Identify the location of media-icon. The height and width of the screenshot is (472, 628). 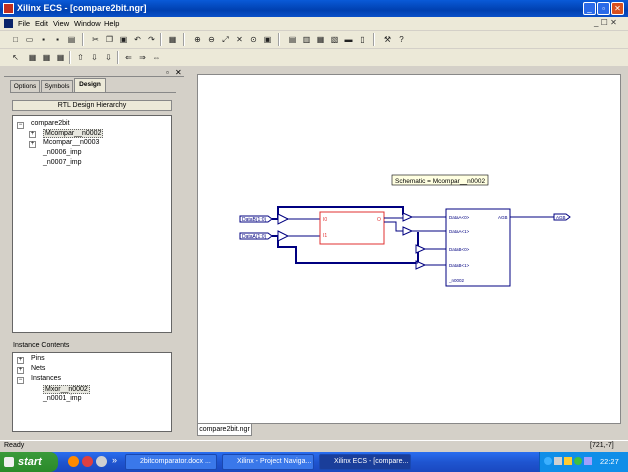
(101, 461).